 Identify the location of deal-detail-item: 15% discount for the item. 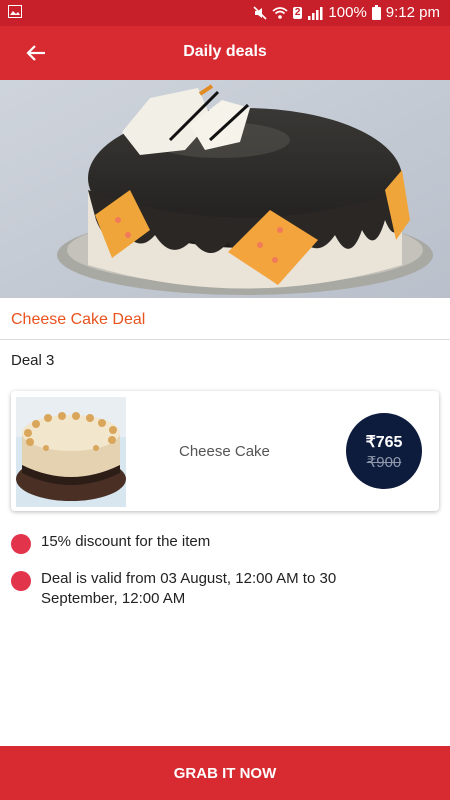
(206, 543).